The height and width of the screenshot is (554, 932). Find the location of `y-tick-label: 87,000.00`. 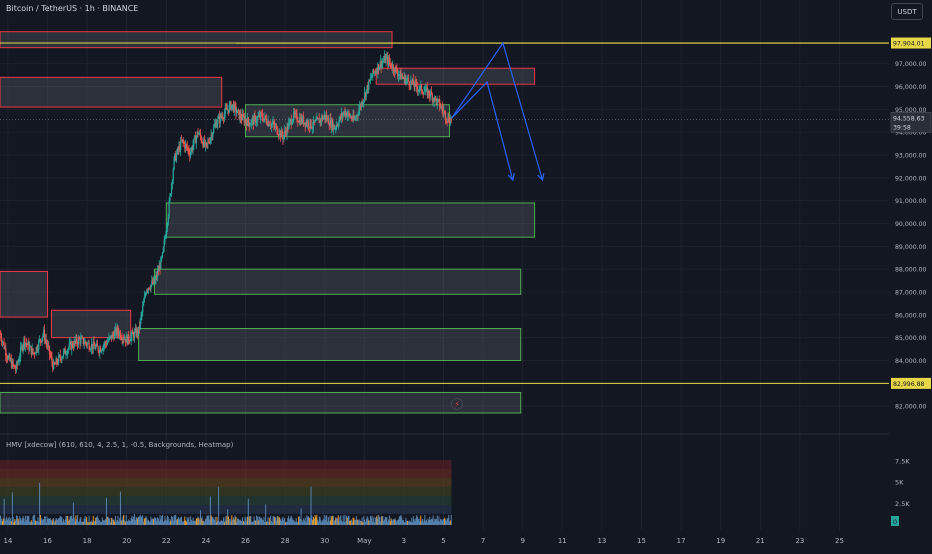

y-tick-label: 87,000.00 is located at coordinates (911, 292).